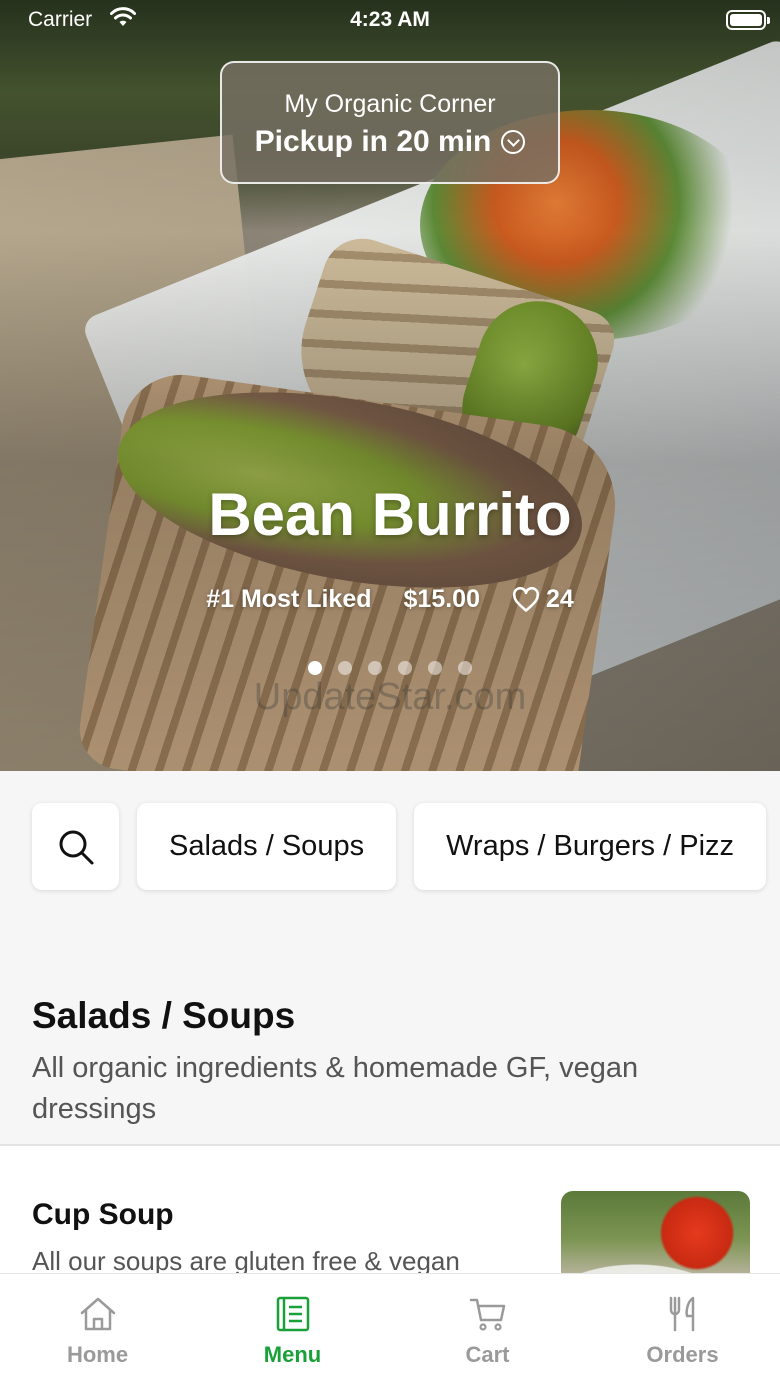  What do you see at coordinates (97, 1354) in the screenshot?
I see `tab-home-label: Home` at bounding box center [97, 1354].